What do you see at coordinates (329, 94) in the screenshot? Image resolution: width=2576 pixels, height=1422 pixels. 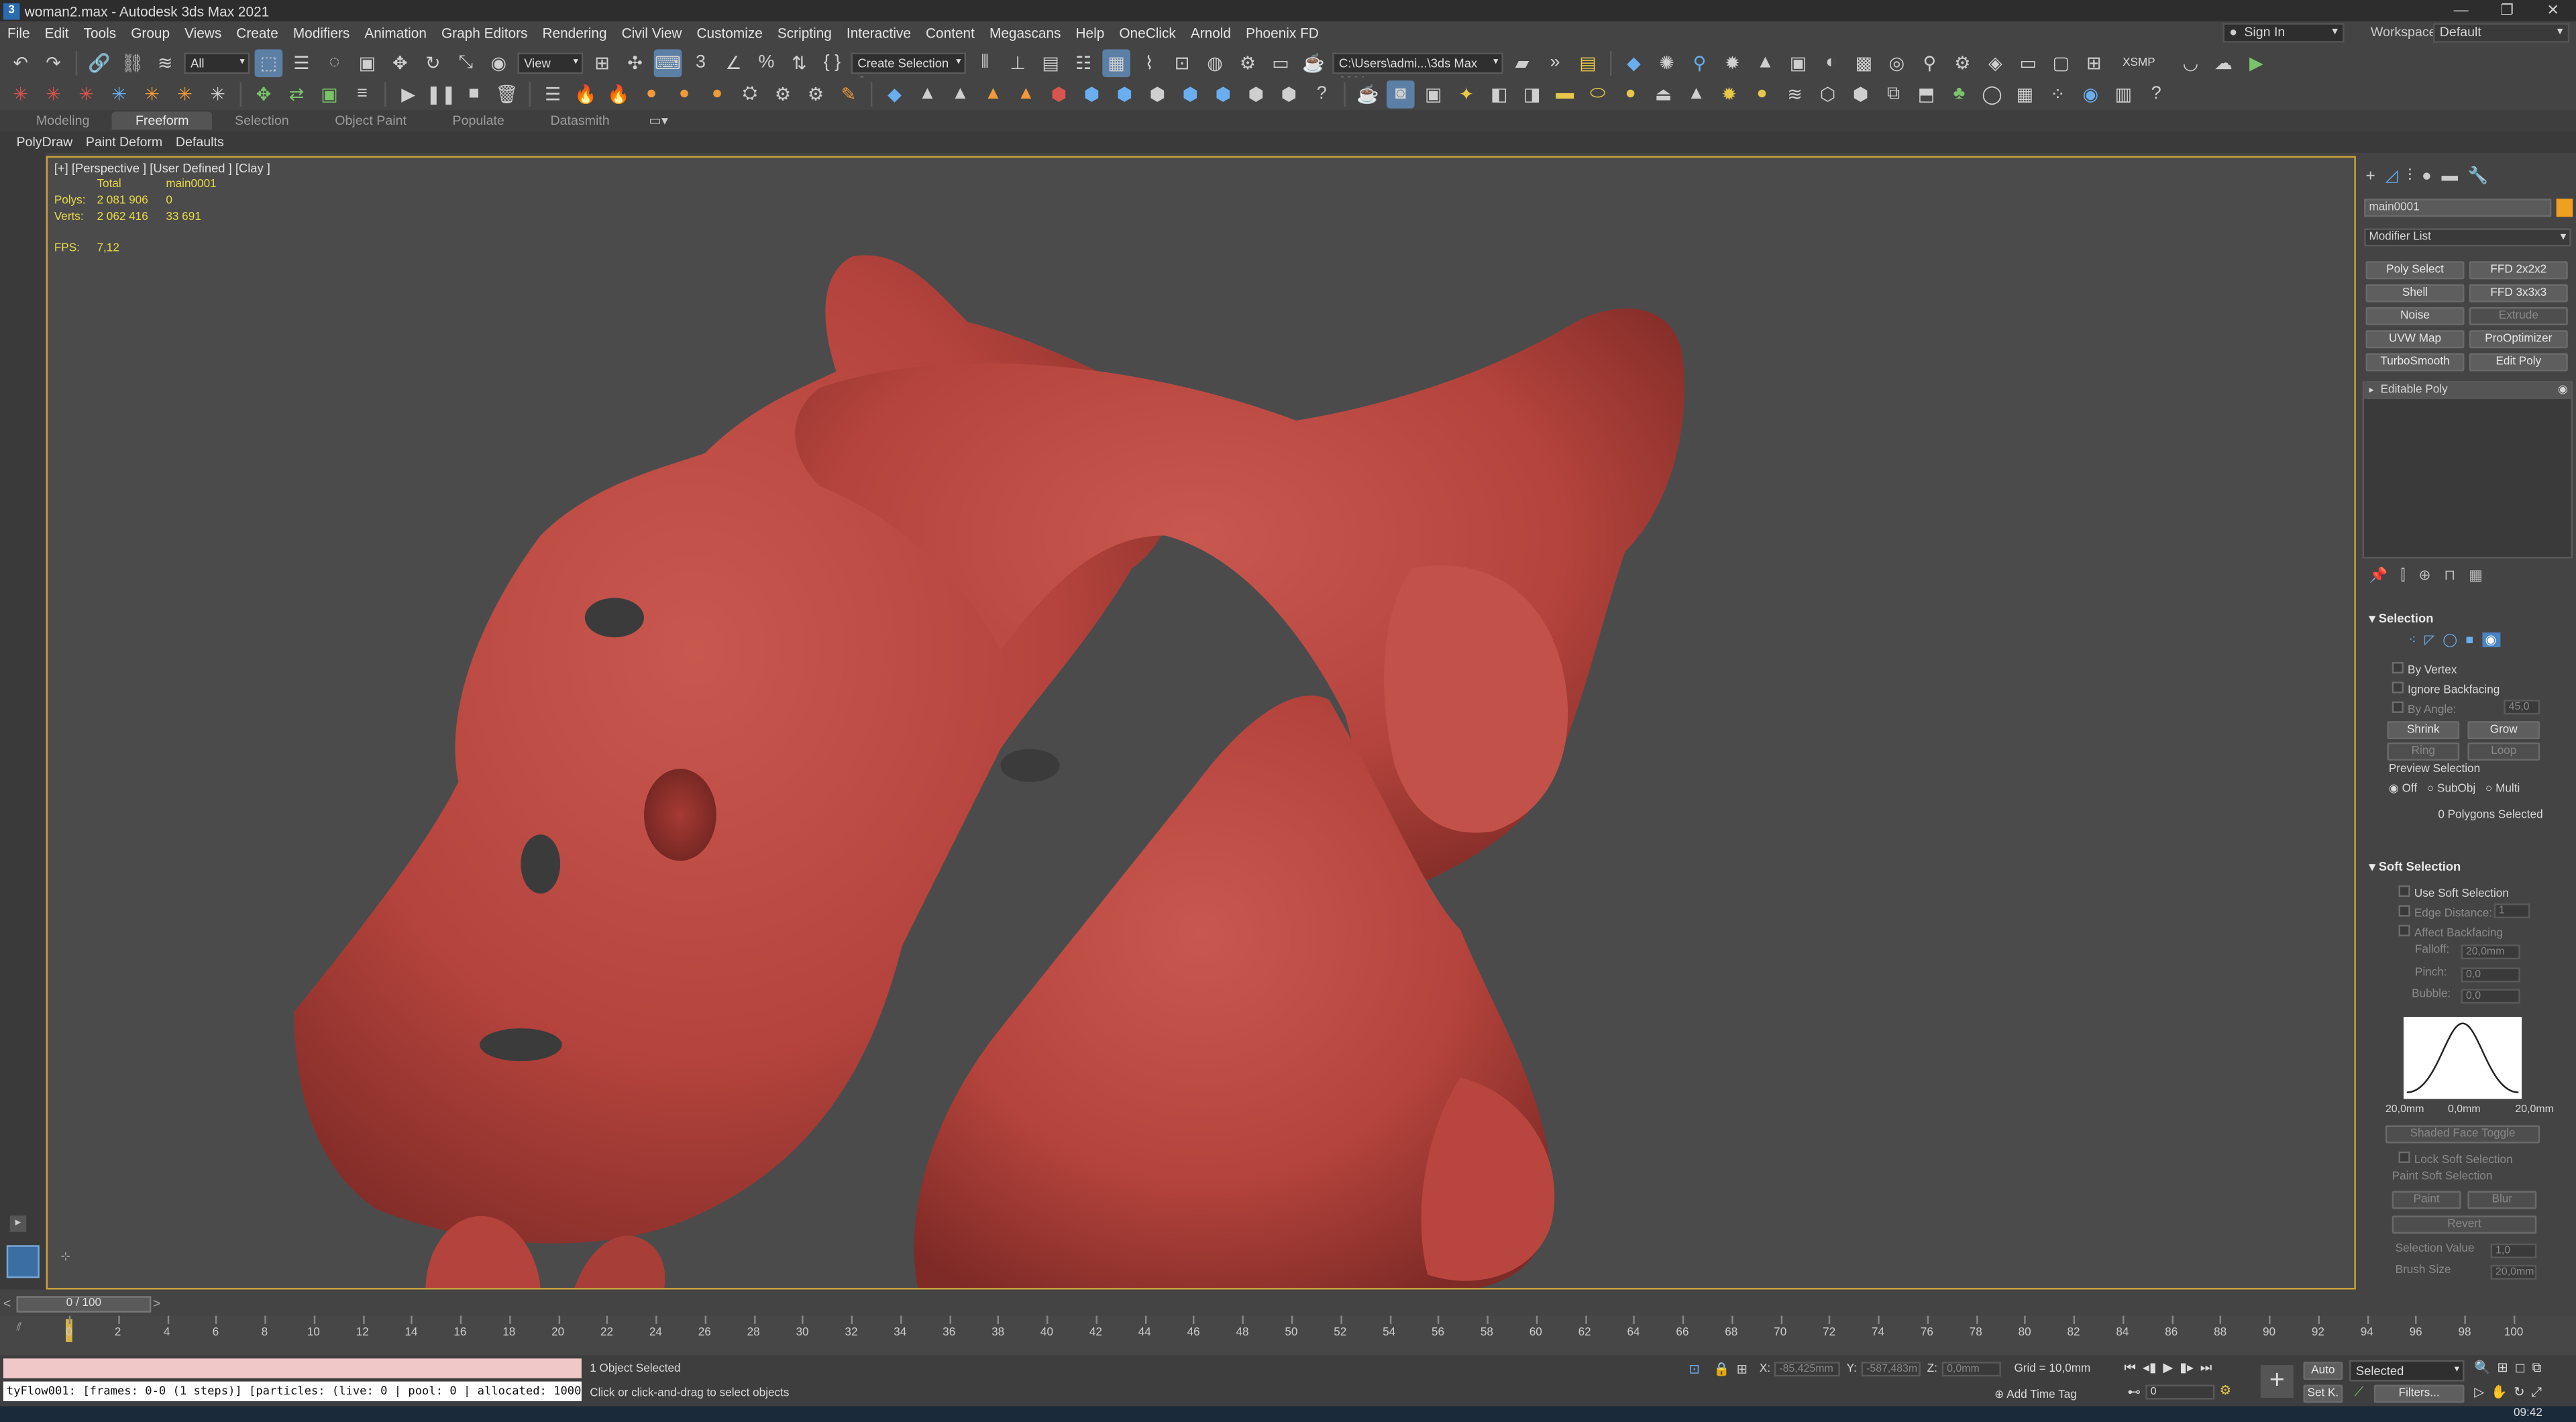 I see `transform-icon-3: ▣` at bounding box center [329, 94].